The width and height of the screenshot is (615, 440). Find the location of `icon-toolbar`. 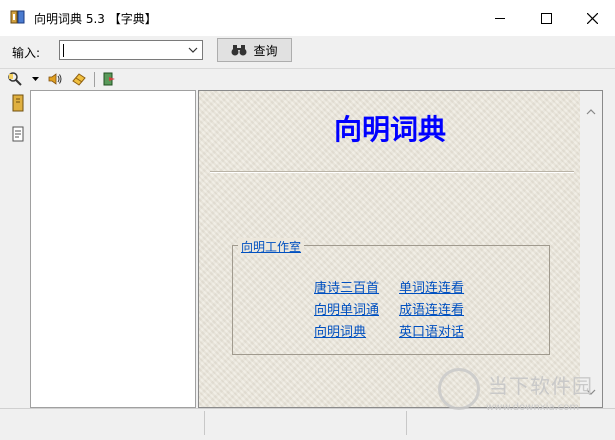

icon-toolbar is located at coordinates (307, 79).